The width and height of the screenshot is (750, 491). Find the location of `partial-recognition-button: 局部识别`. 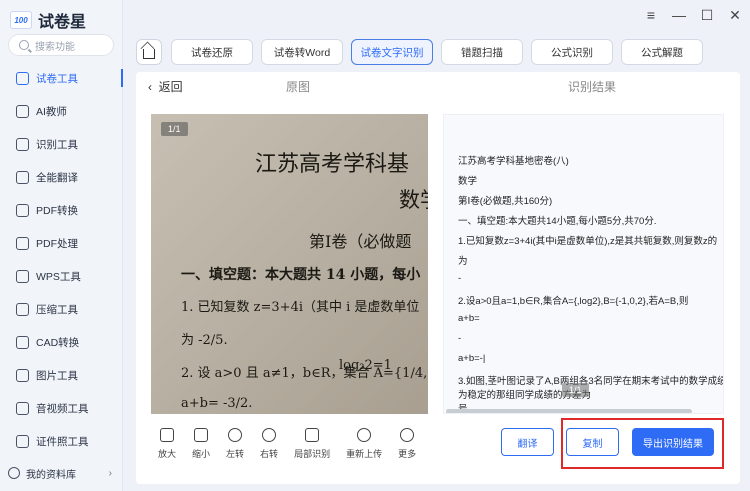

partial-recognition-button: 局部识别 is located at coordinates (312, 444).